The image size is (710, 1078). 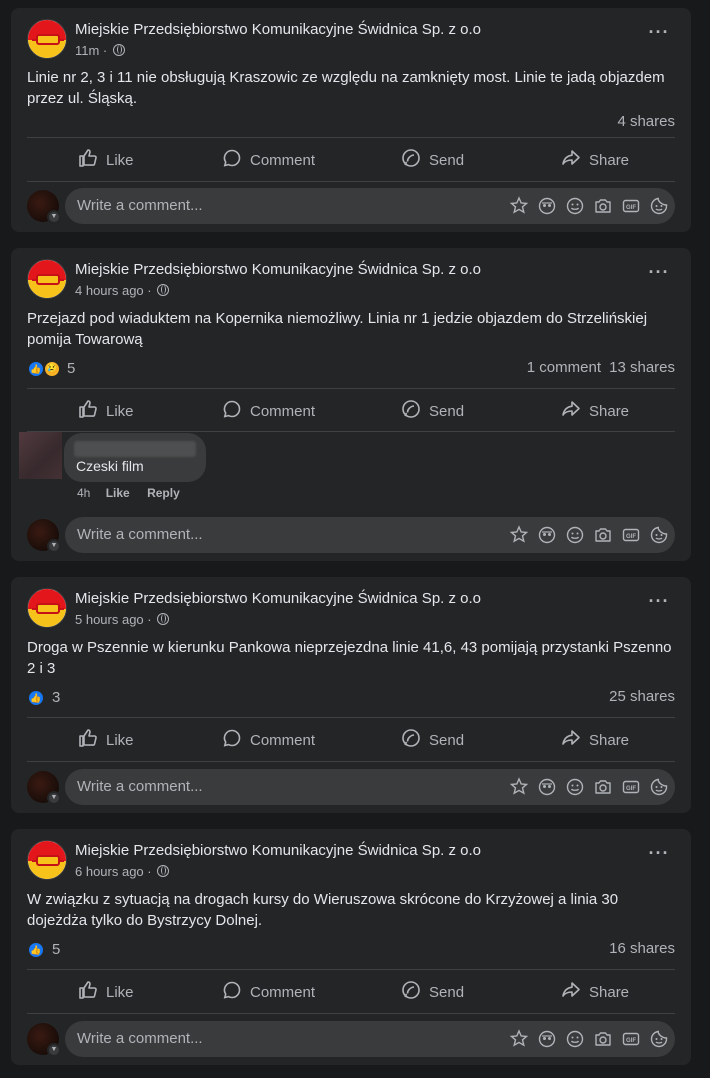 What do you see at coordinates (646, 121) in the screenshot?
I see `shares-count: 4 shares` at bounding box center [646, 121].